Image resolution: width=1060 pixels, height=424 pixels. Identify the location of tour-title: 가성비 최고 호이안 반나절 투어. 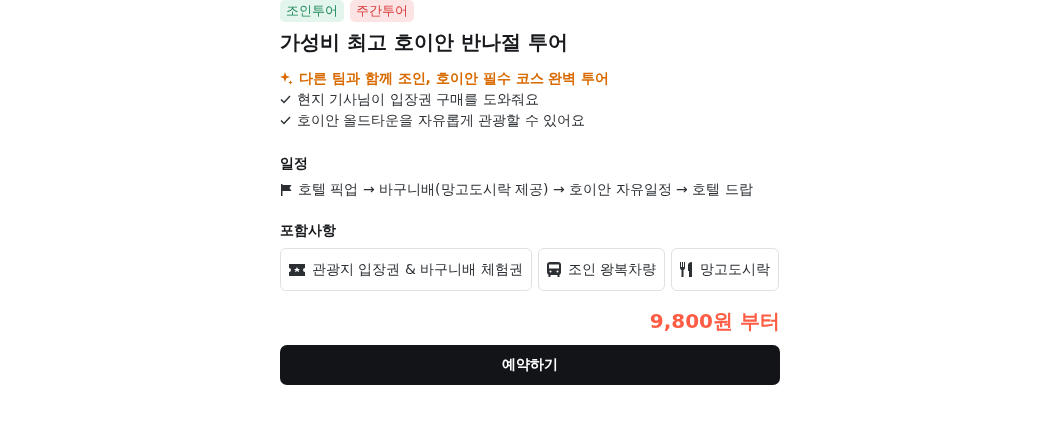
(424, 42).